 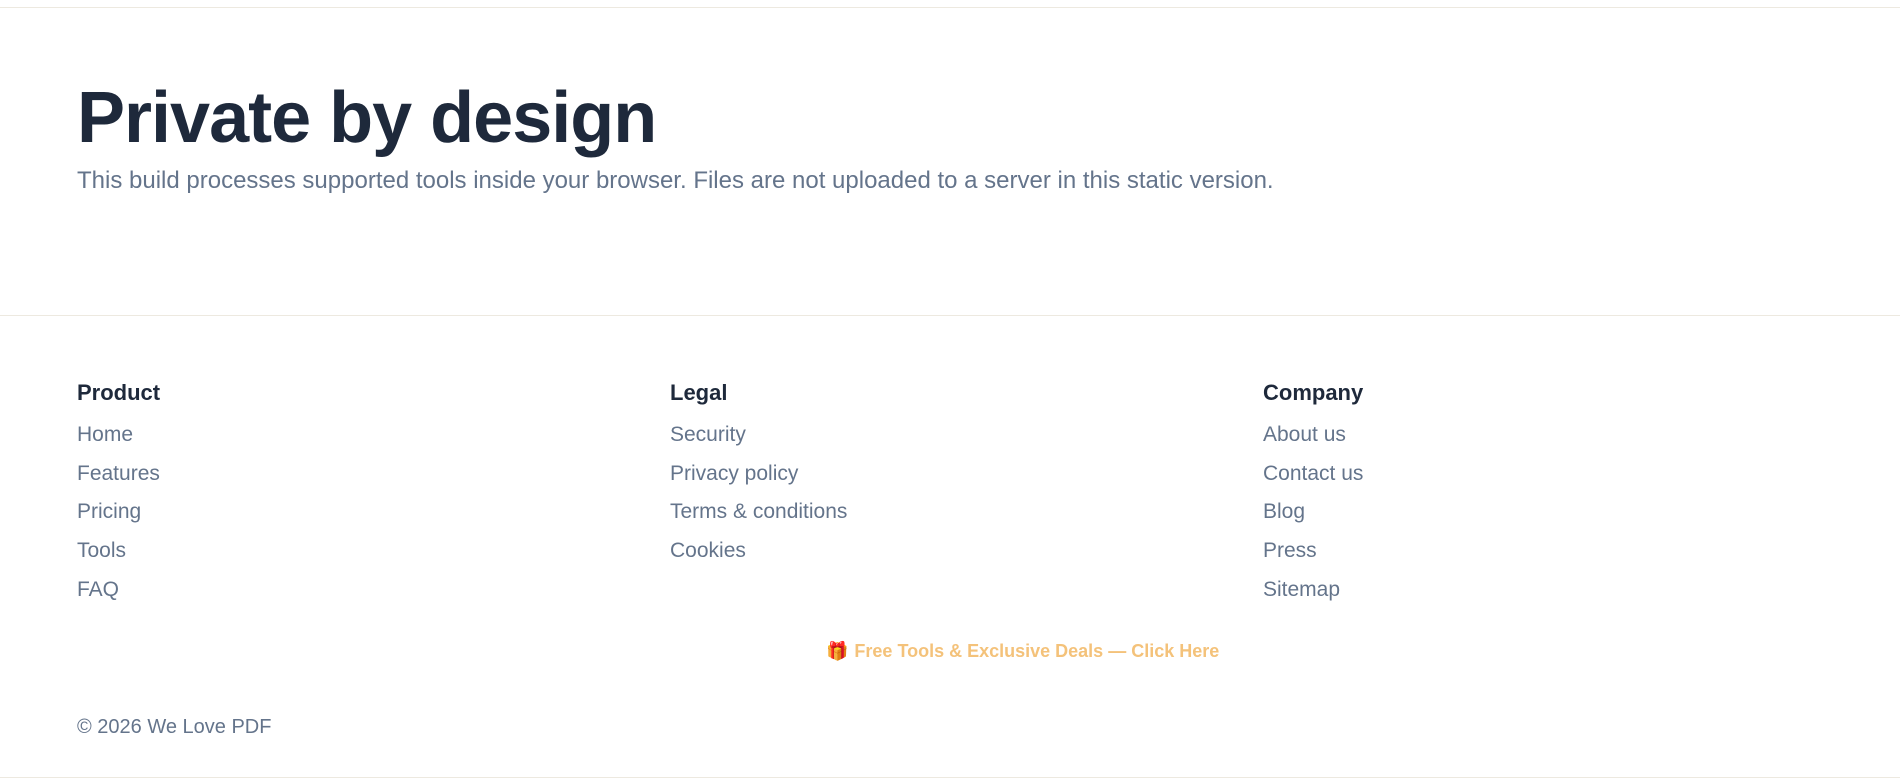 I want to click on copyright: © 2026 We Love PDF, so click(x=174, y=727).